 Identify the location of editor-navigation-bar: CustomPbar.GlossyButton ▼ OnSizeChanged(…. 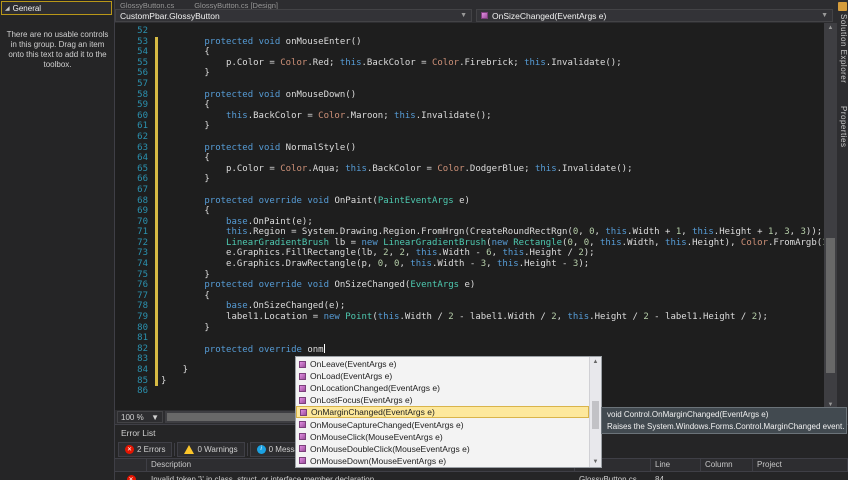
(474, 15).